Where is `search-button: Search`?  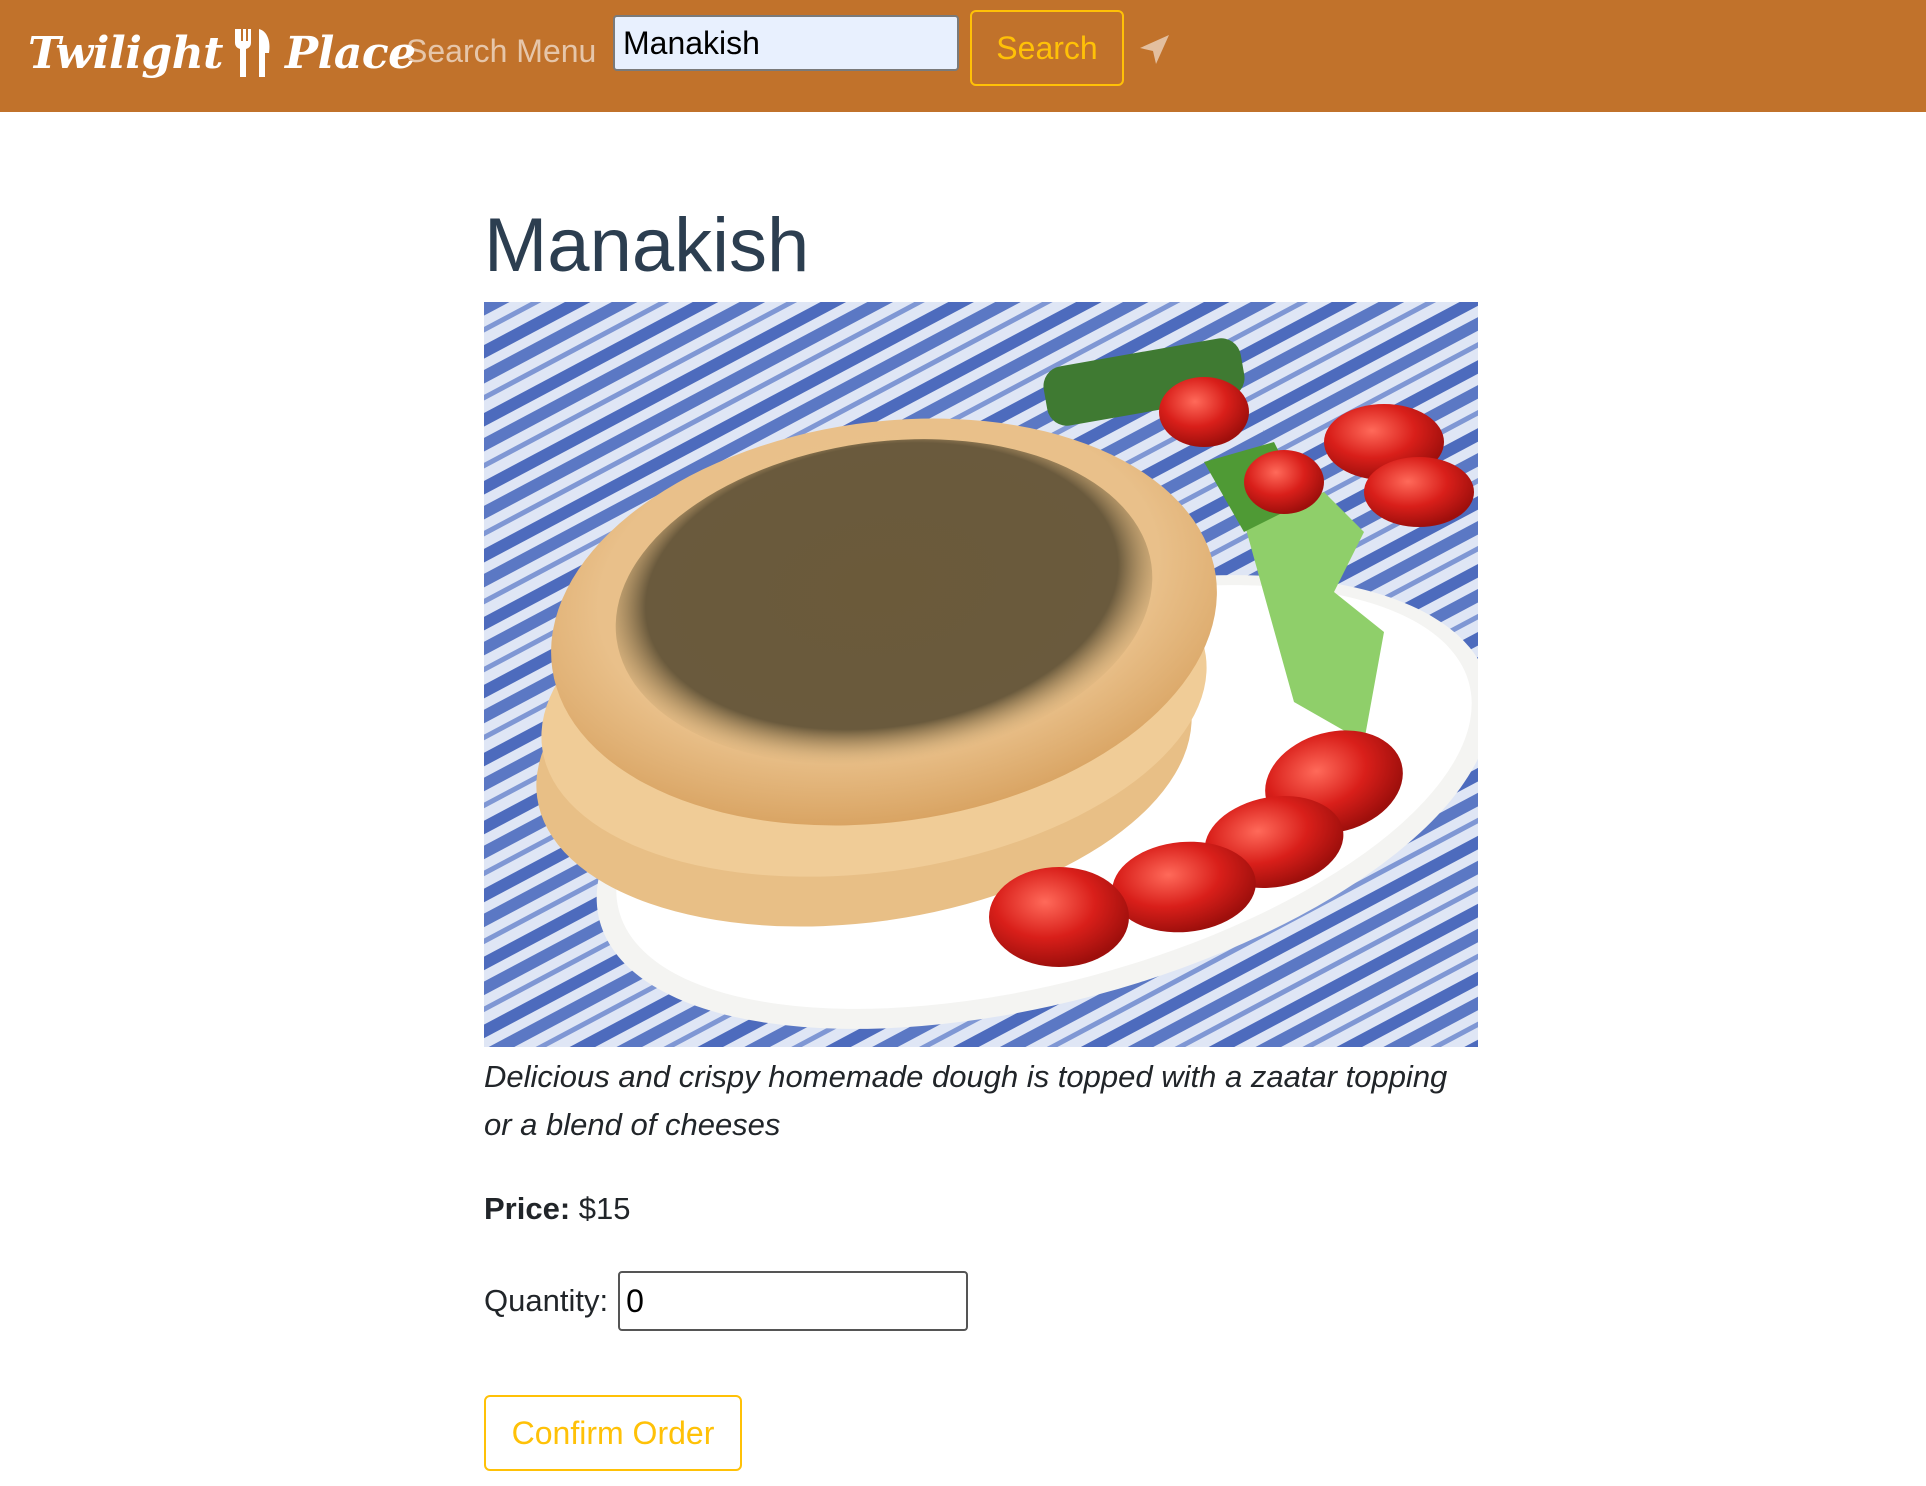
search-button: Search is located at coordinates (1047, 48).